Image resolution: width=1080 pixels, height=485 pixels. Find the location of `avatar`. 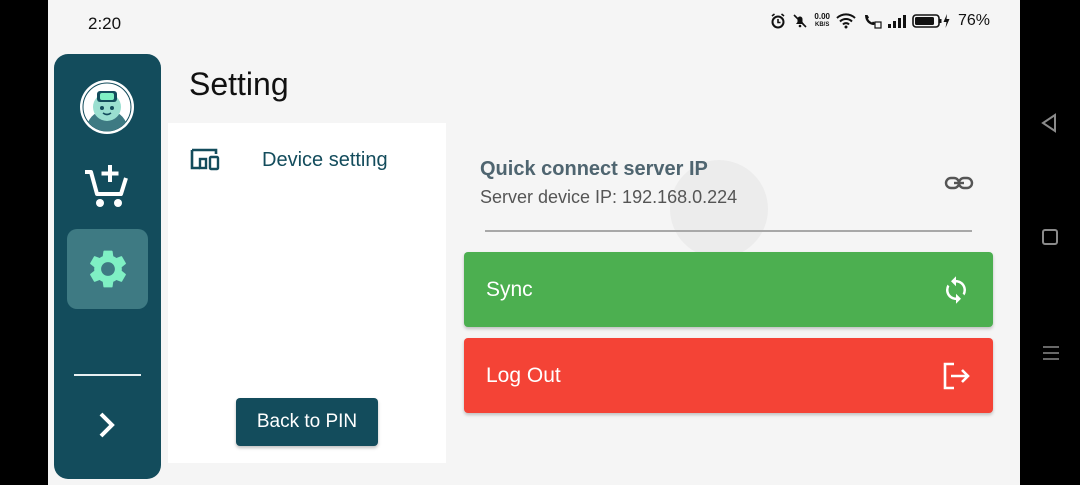

avatar is located at coordinates (107, 107).